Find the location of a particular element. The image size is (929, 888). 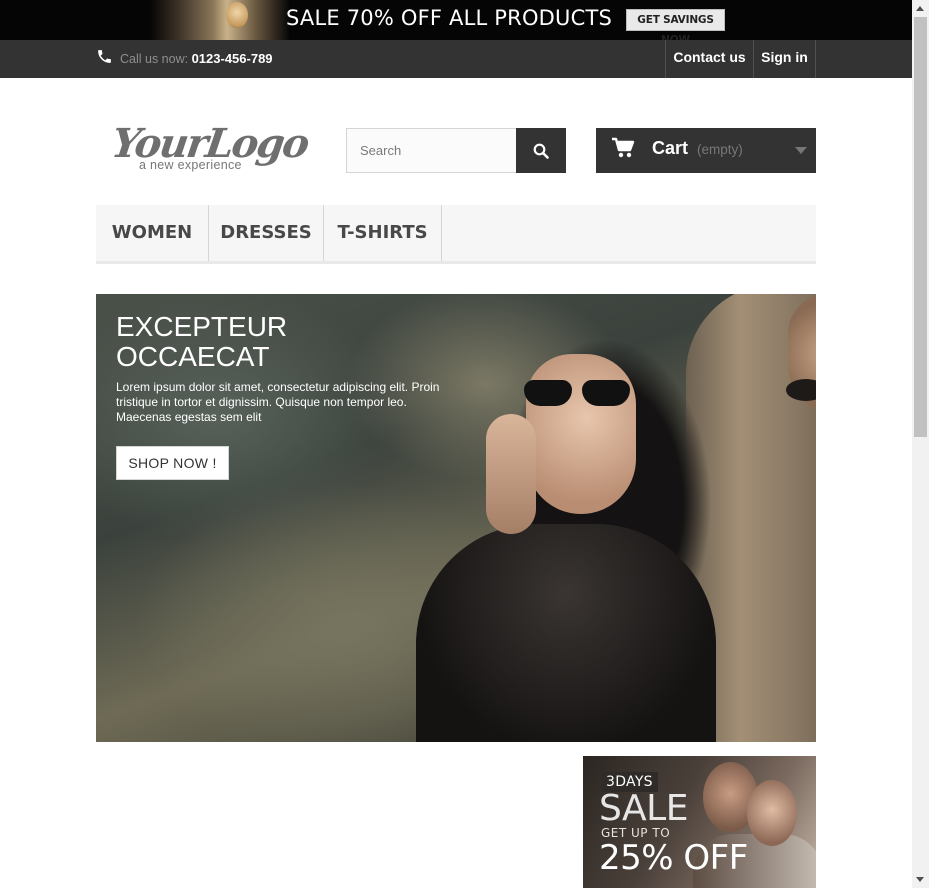

search-button is located at coordinates (541, 150).